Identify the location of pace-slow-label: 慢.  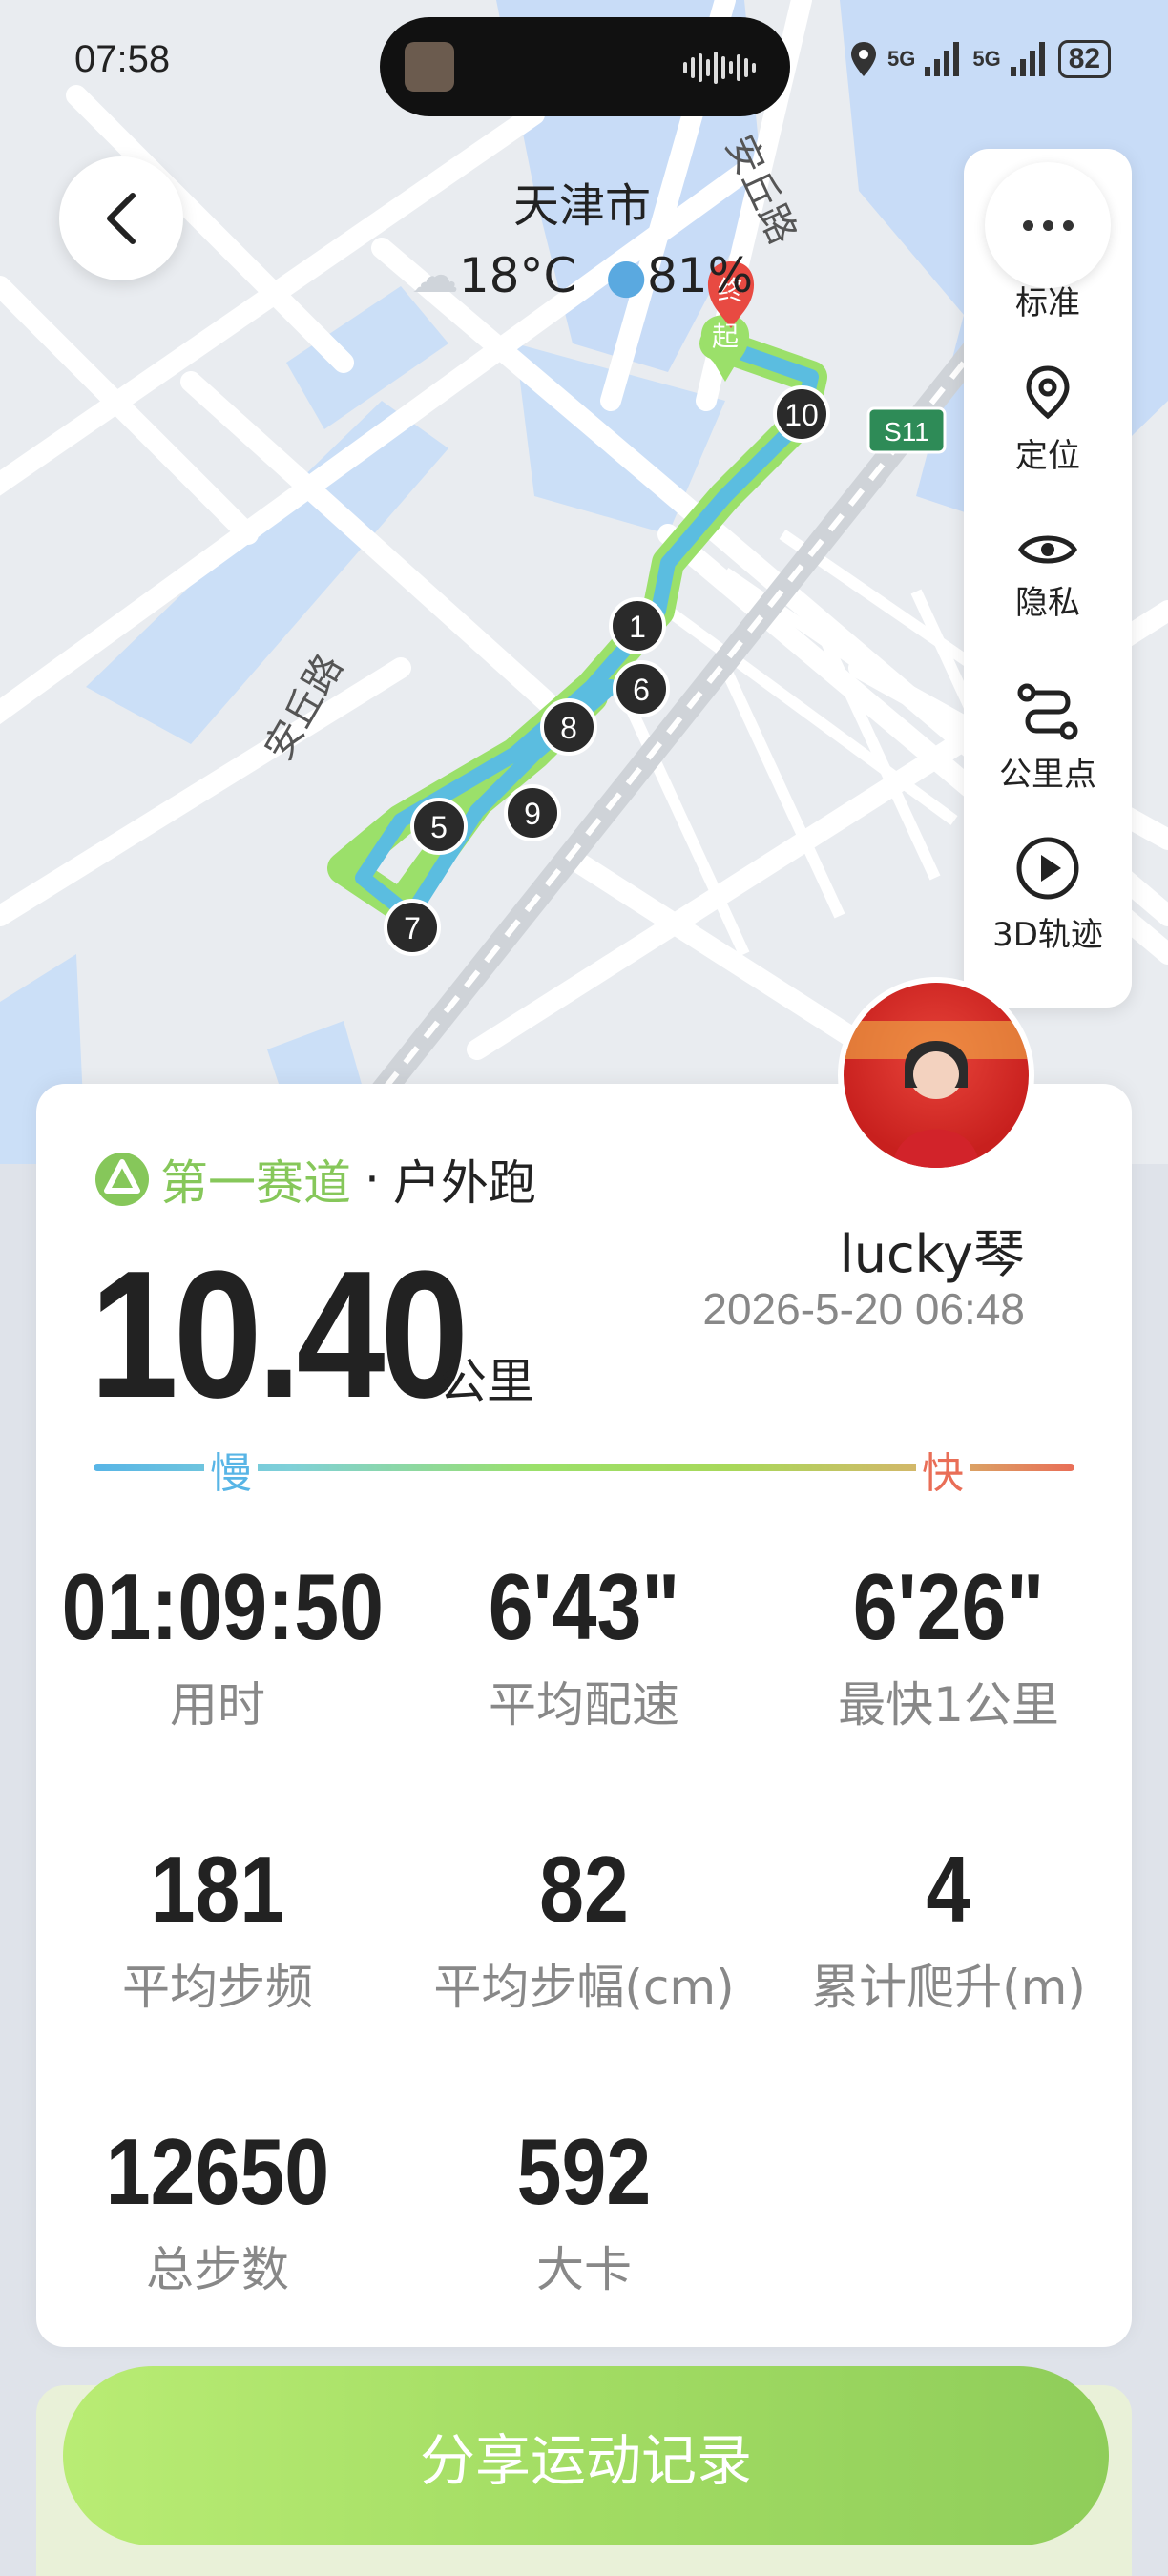
(231, 1469).